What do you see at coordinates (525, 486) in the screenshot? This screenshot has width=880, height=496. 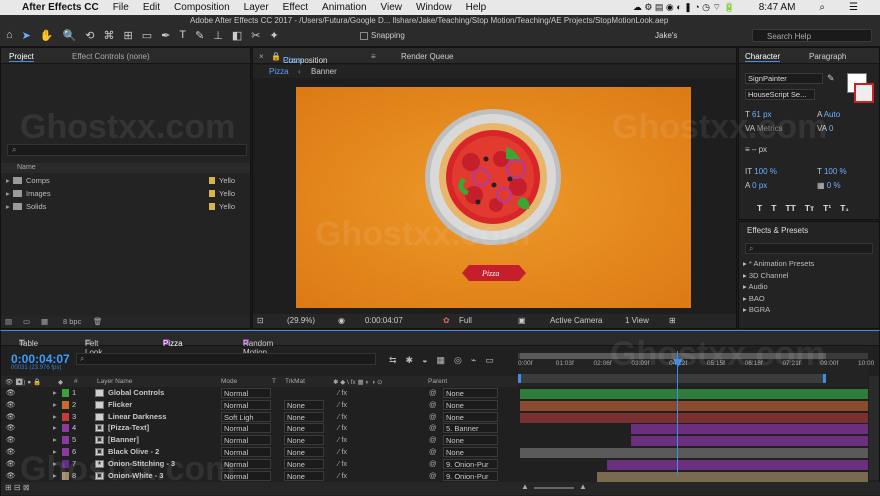 I see `zoom-out-icon: ▲` at bounding box center [525, 486].